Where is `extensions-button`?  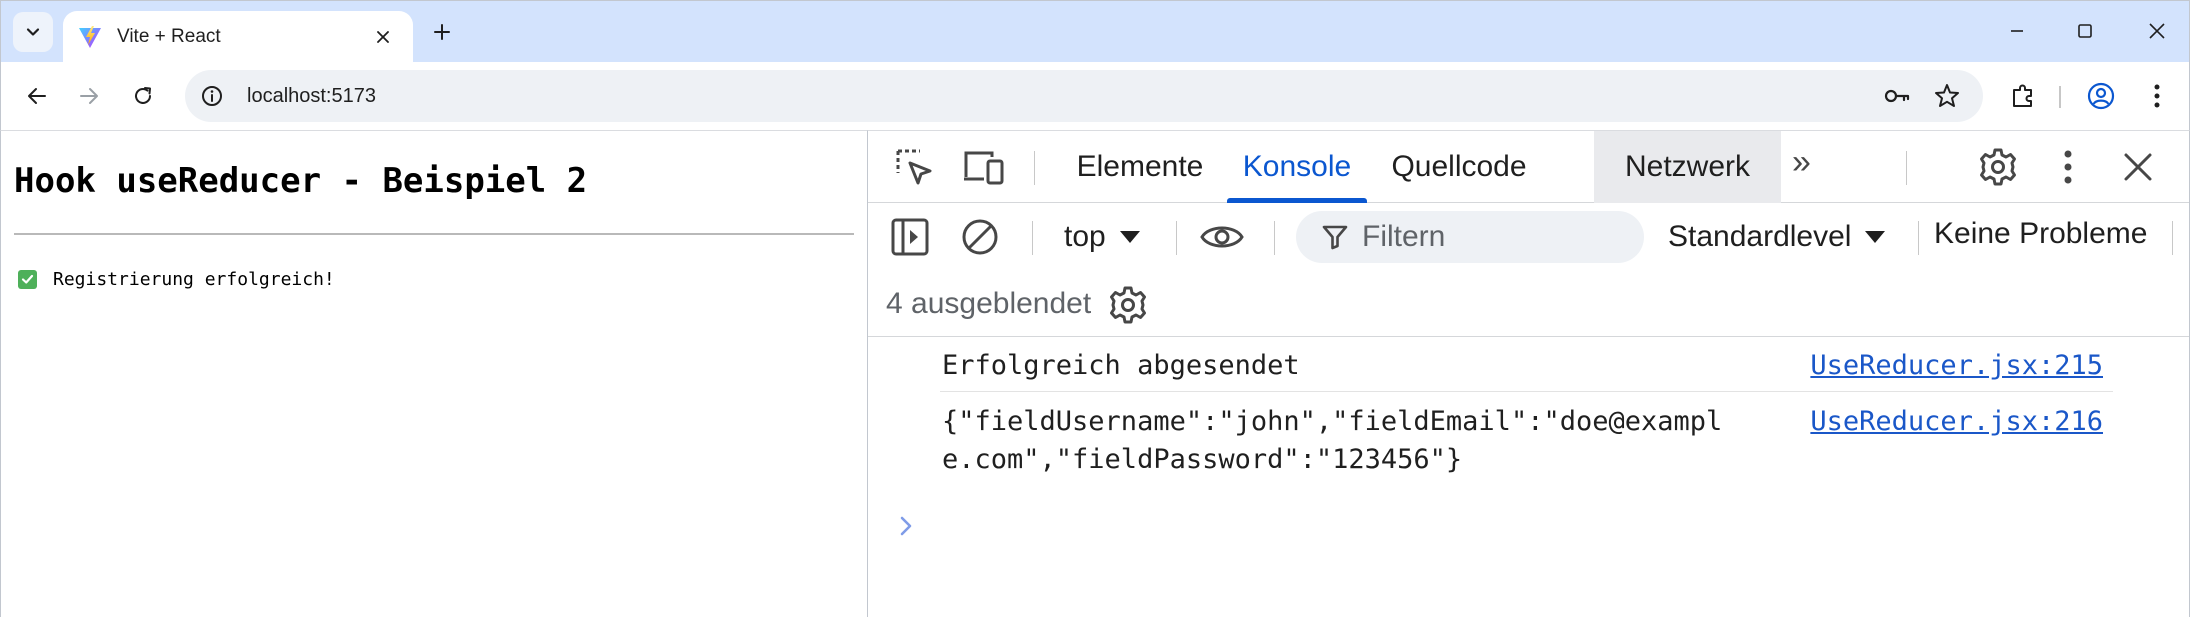
extensions-button is located at coordinates (2023, 96).